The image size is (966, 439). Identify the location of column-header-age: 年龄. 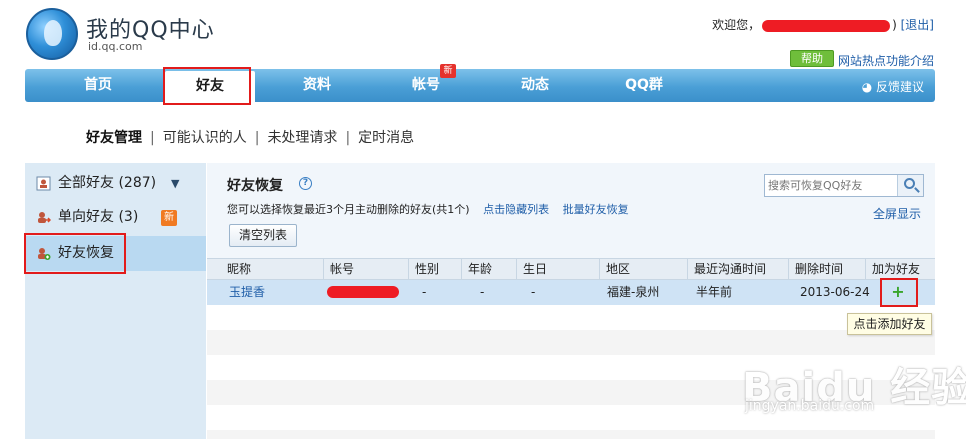
(489, 269).